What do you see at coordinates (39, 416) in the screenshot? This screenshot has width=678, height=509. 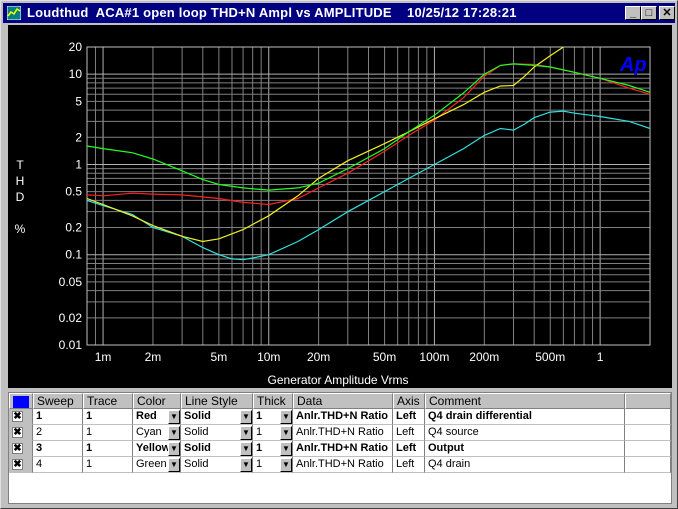 I see `cell-sweep: 1` at bounding box center [39, 416].